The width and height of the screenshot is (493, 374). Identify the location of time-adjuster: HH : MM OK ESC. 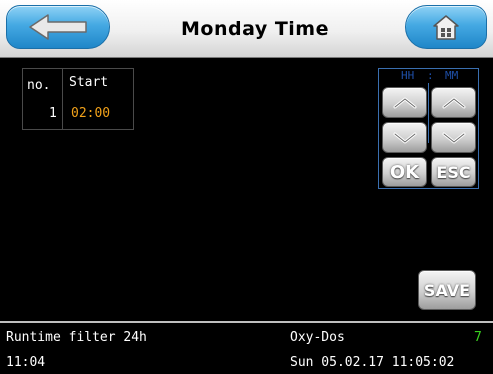
(428, 128).